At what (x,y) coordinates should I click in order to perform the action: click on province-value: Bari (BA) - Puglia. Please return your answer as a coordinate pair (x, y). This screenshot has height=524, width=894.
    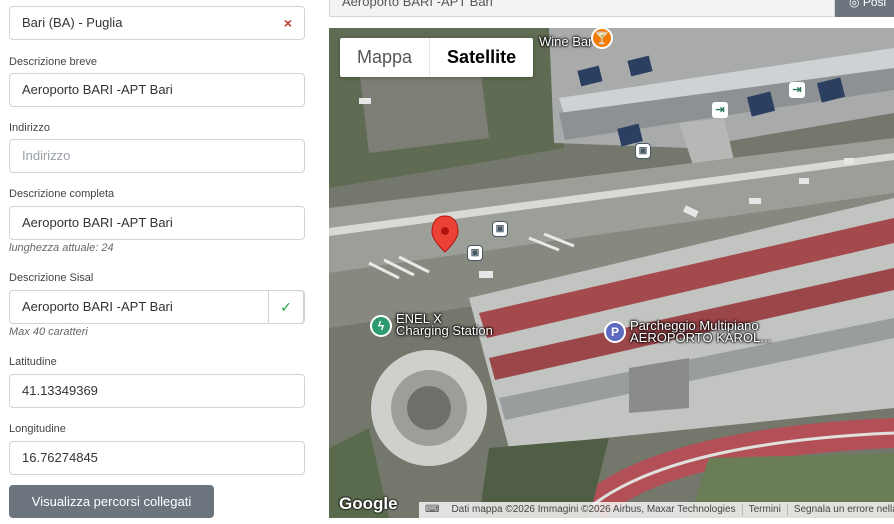
    Looking at the image, I should click on (72, 22).